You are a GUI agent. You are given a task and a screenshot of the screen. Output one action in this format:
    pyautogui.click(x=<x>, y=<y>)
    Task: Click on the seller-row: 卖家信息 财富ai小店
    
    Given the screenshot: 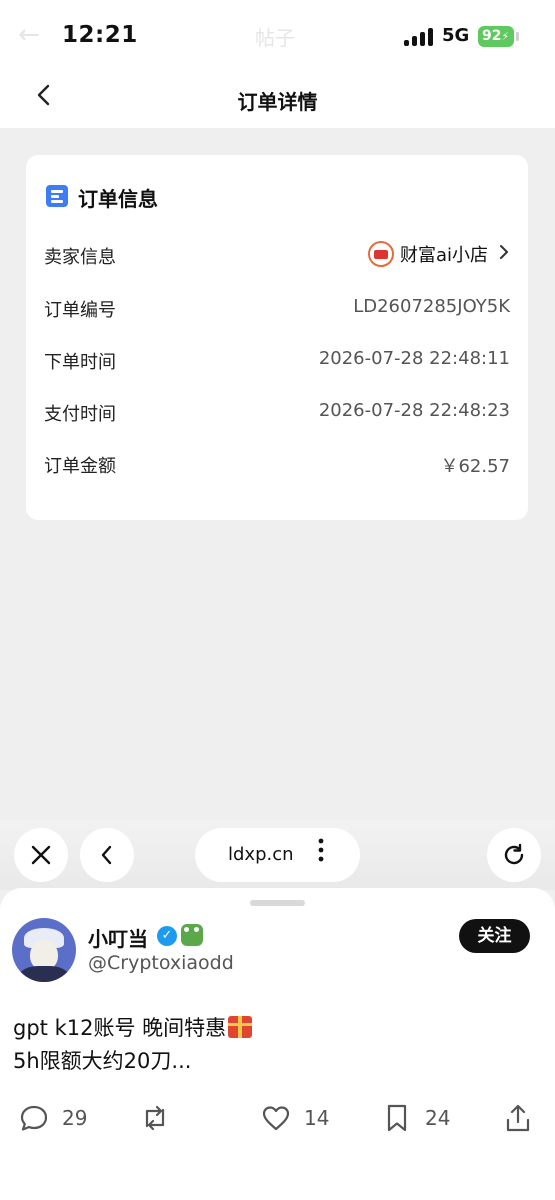 What is the action you would take?
    pyautogui.click(x=277, y=257)
    